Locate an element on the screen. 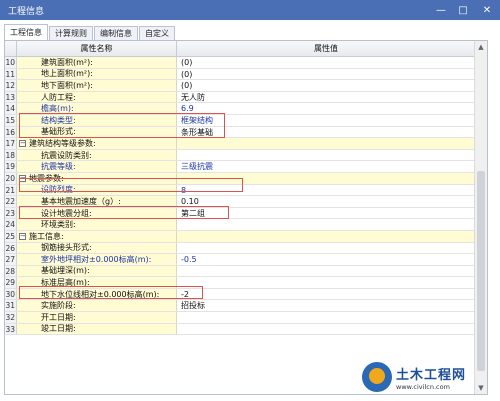 The image size is (500, 401). row-number: 14 is located at coordinates (11, 108).